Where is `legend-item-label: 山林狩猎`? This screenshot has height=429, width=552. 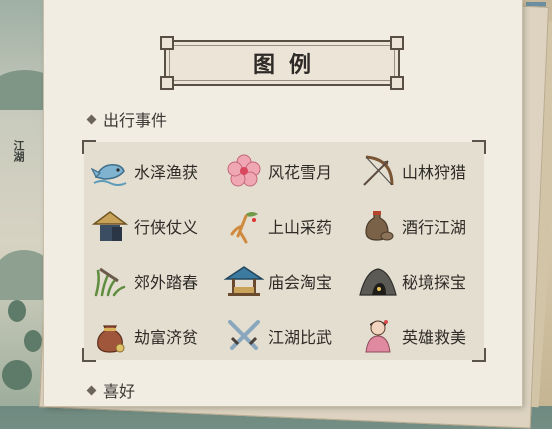 legend-item-label: 山林狩猎 is located at coordinates (434, 172).